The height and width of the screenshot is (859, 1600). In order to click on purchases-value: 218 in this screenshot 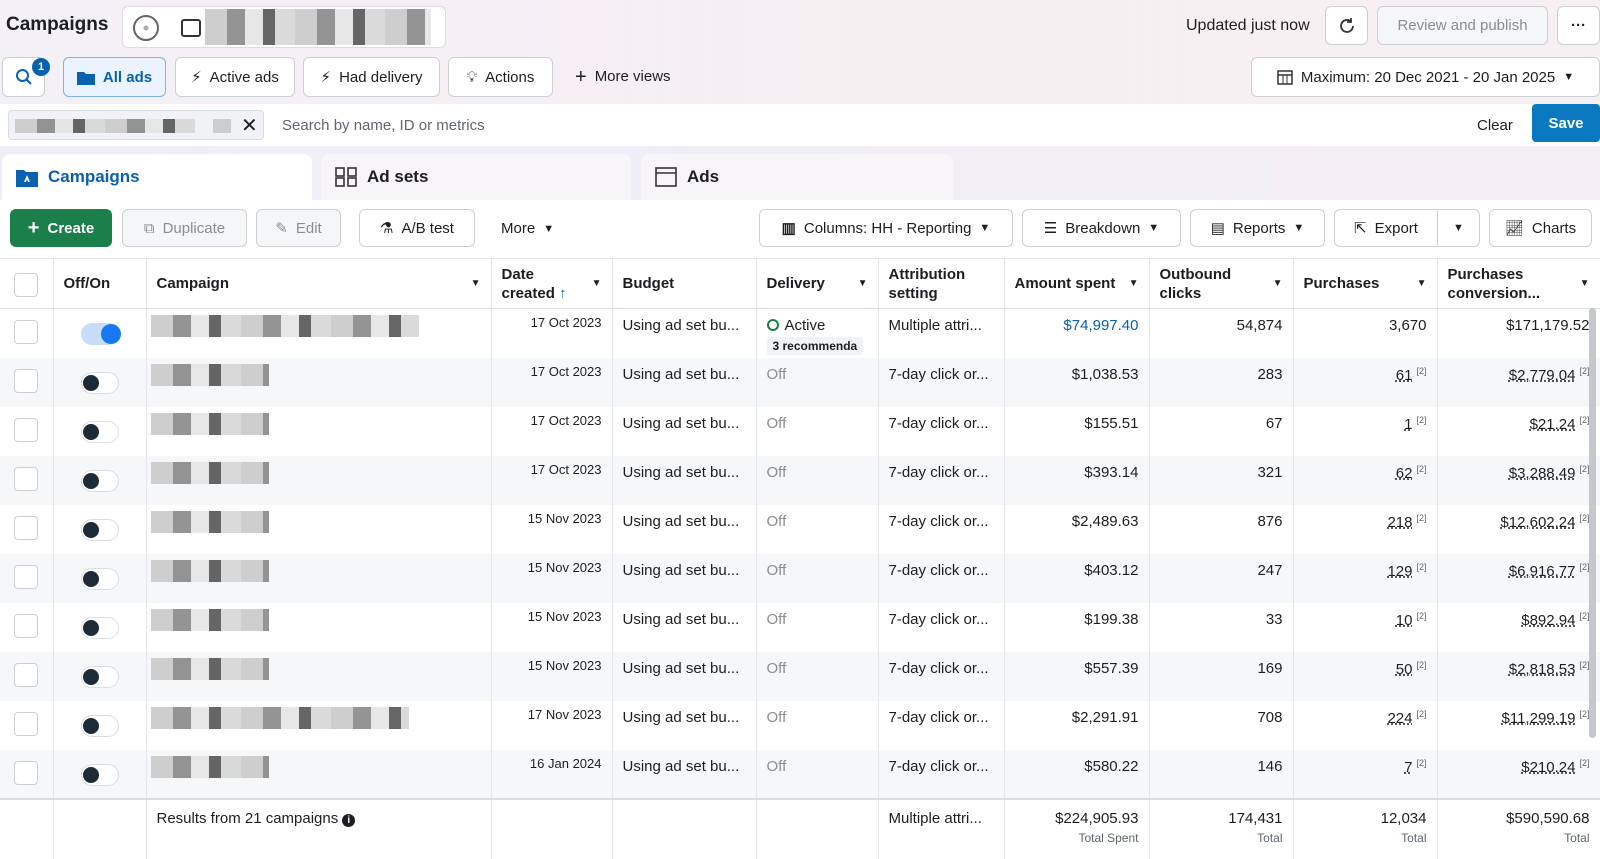, I will do `click(1399, 522)`.